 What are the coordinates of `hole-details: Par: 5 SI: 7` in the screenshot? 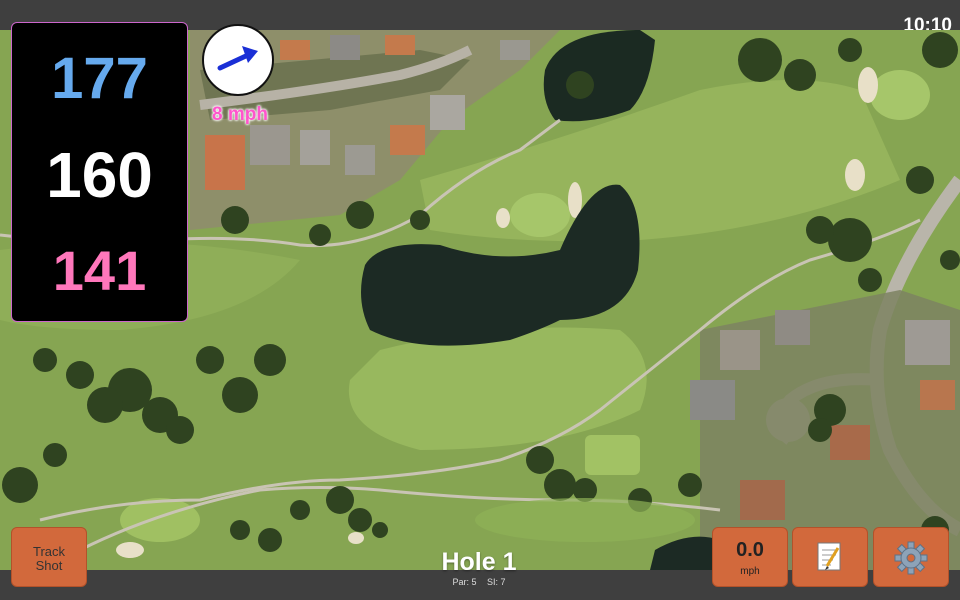 It's located at (479, 582).